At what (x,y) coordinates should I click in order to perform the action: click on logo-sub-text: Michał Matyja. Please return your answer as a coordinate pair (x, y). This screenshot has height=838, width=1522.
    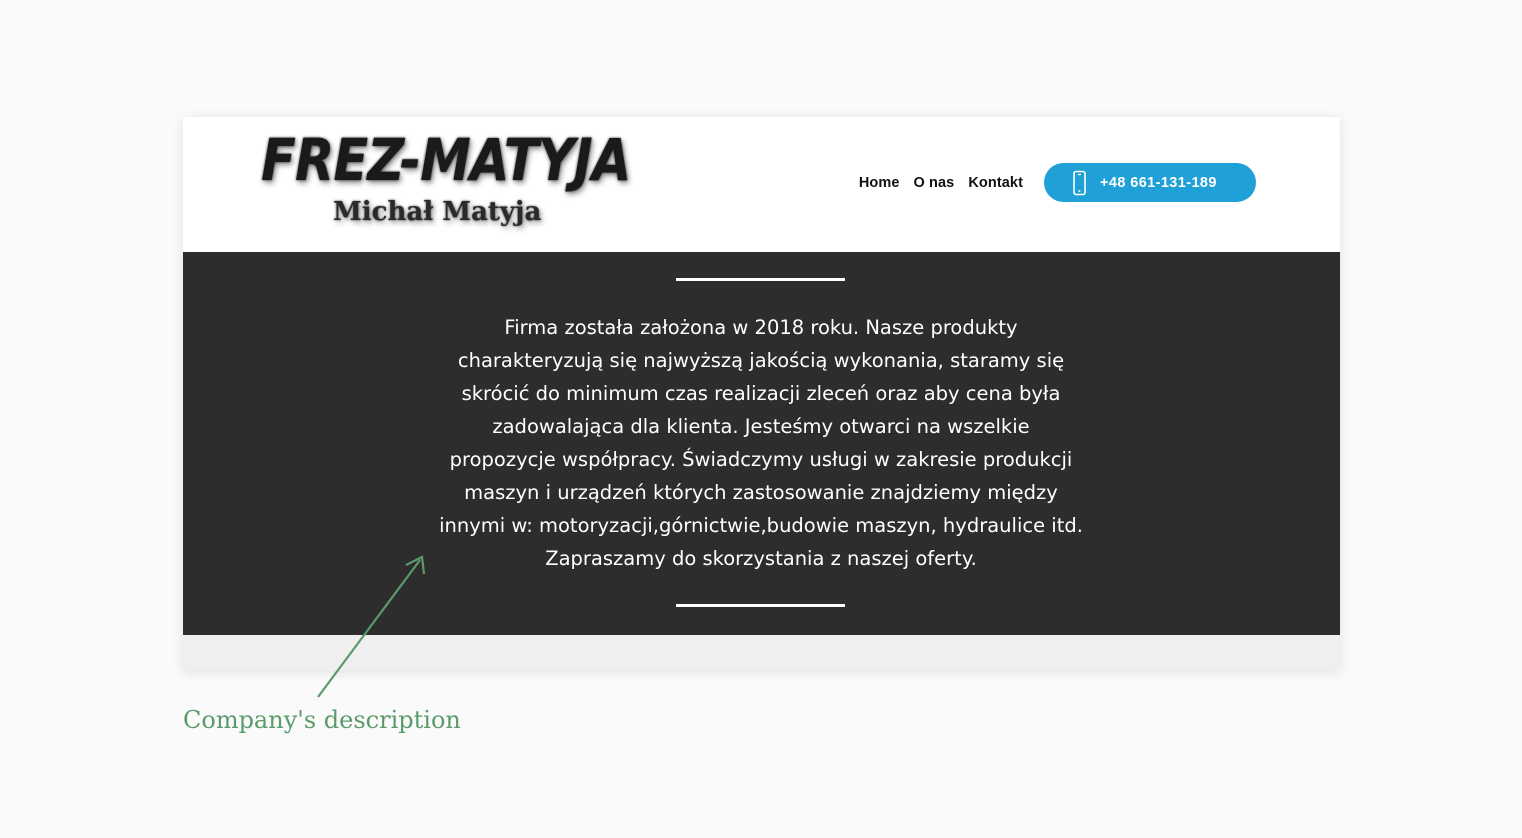
    Looking at the image, I should click on (437, 212).